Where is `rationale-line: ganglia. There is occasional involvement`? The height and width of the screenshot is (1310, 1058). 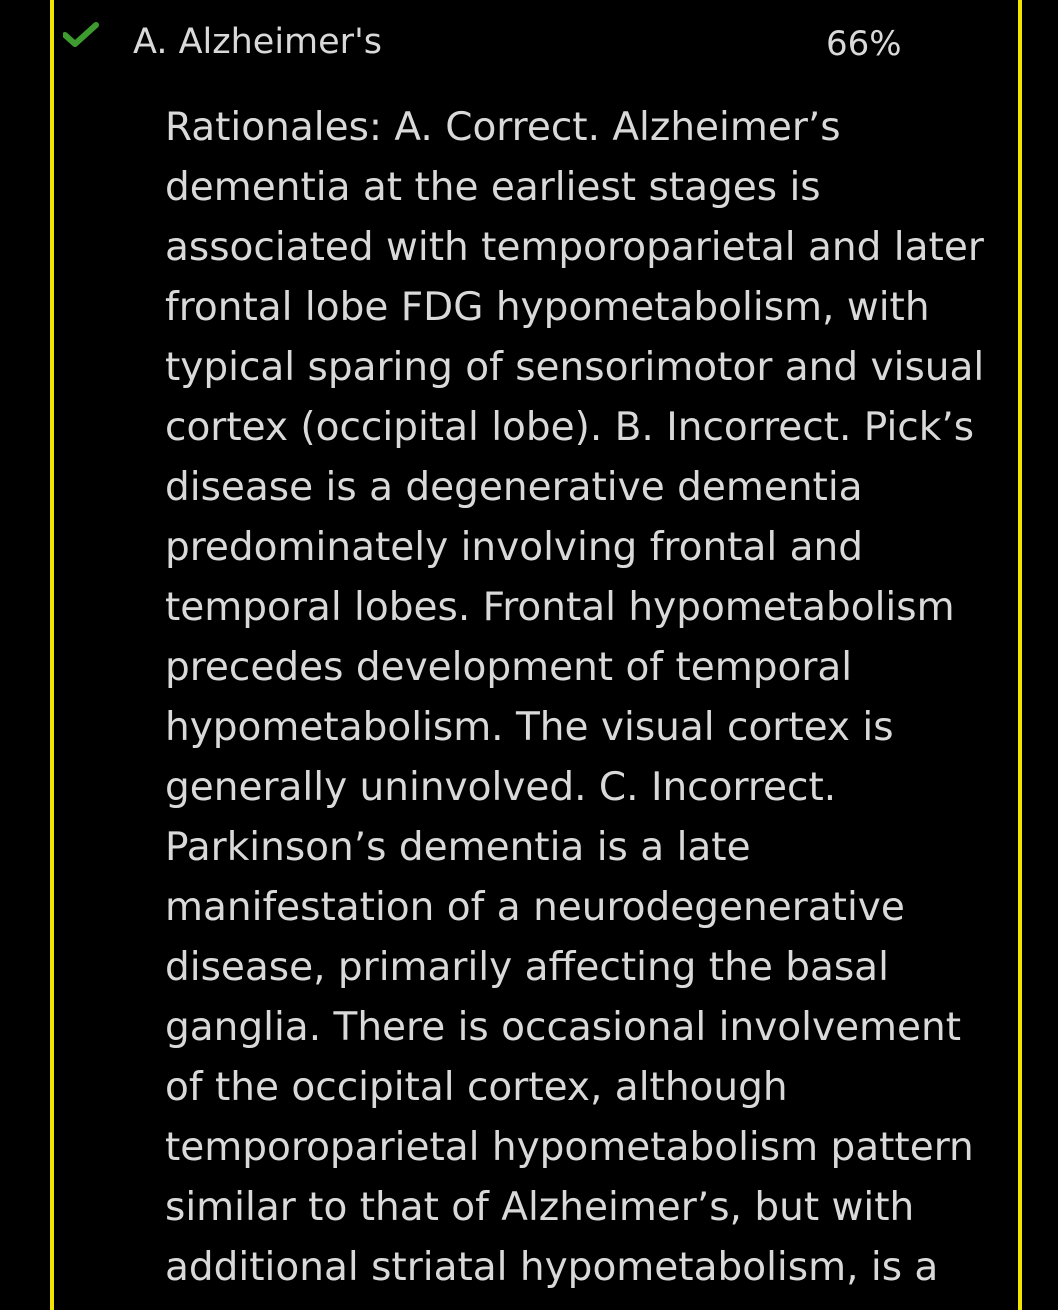 rationale-line: ganglia. There is occasional involvement is located at coordinates (563, 1027).